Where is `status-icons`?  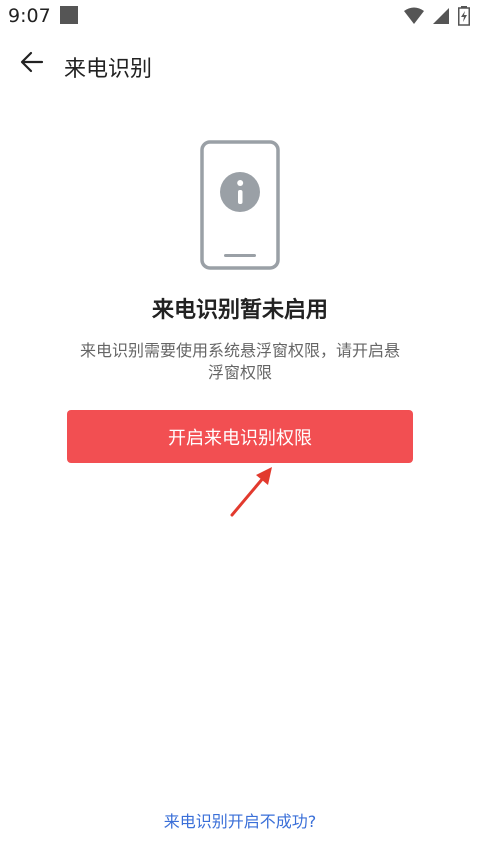
status-icons is located at coordinates (437, 16).